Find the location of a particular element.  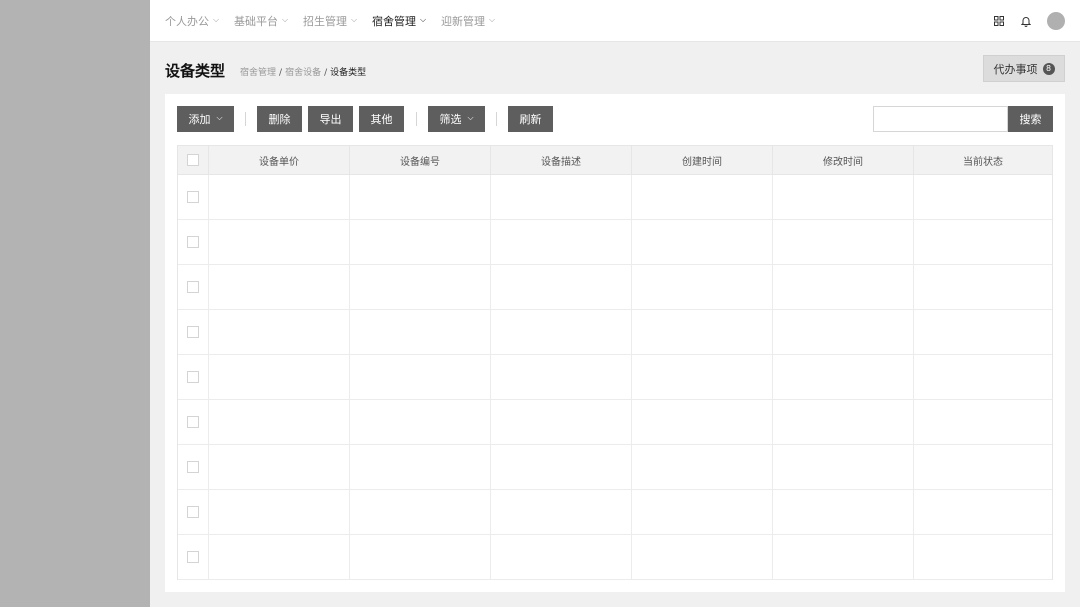

nav-item-personal-office: 个人办公 ⌵ is located at coordinates (192, 21).